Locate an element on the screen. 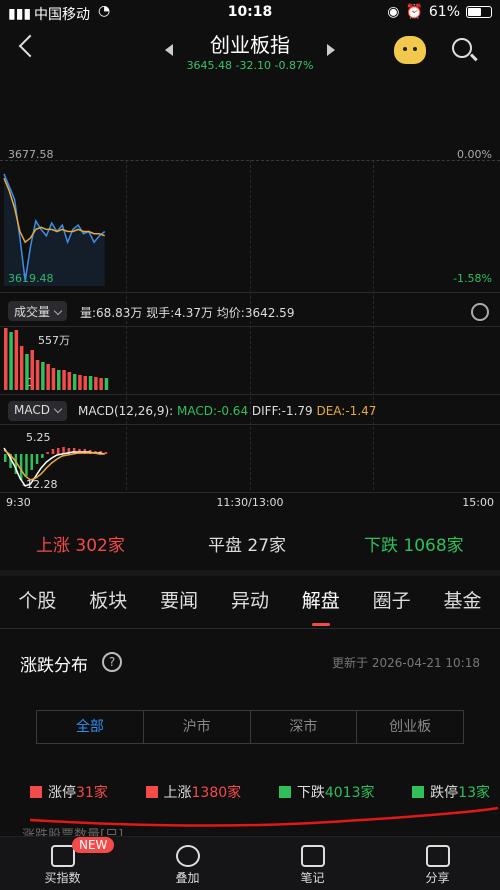  layers-icon is located at coordinates (187, 856).